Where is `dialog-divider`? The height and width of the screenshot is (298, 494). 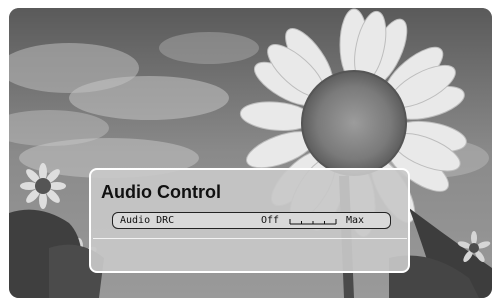 dialog-divider is located at coordinates (250, 238).